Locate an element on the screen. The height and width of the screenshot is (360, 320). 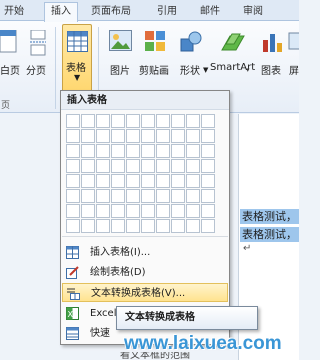
chart-button: 图表 is located at coordinates (272, 61).